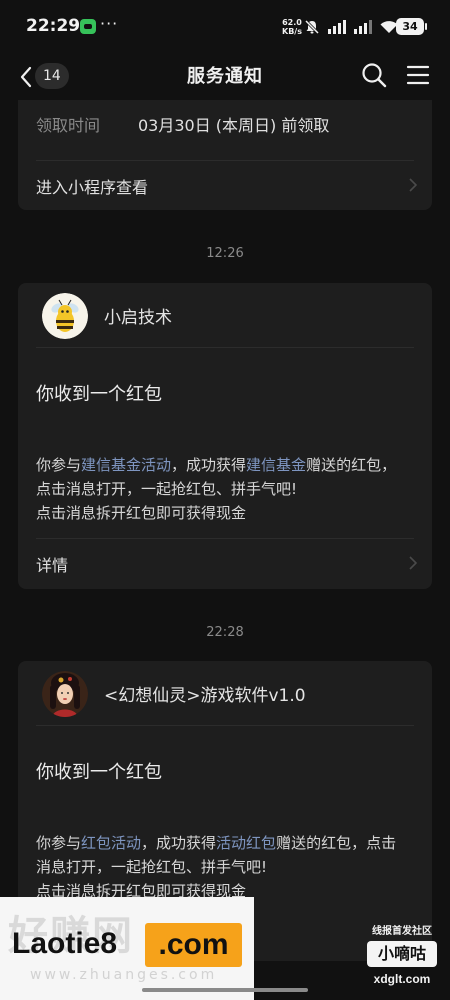  I want to click on status-icons, so click(351, 27).